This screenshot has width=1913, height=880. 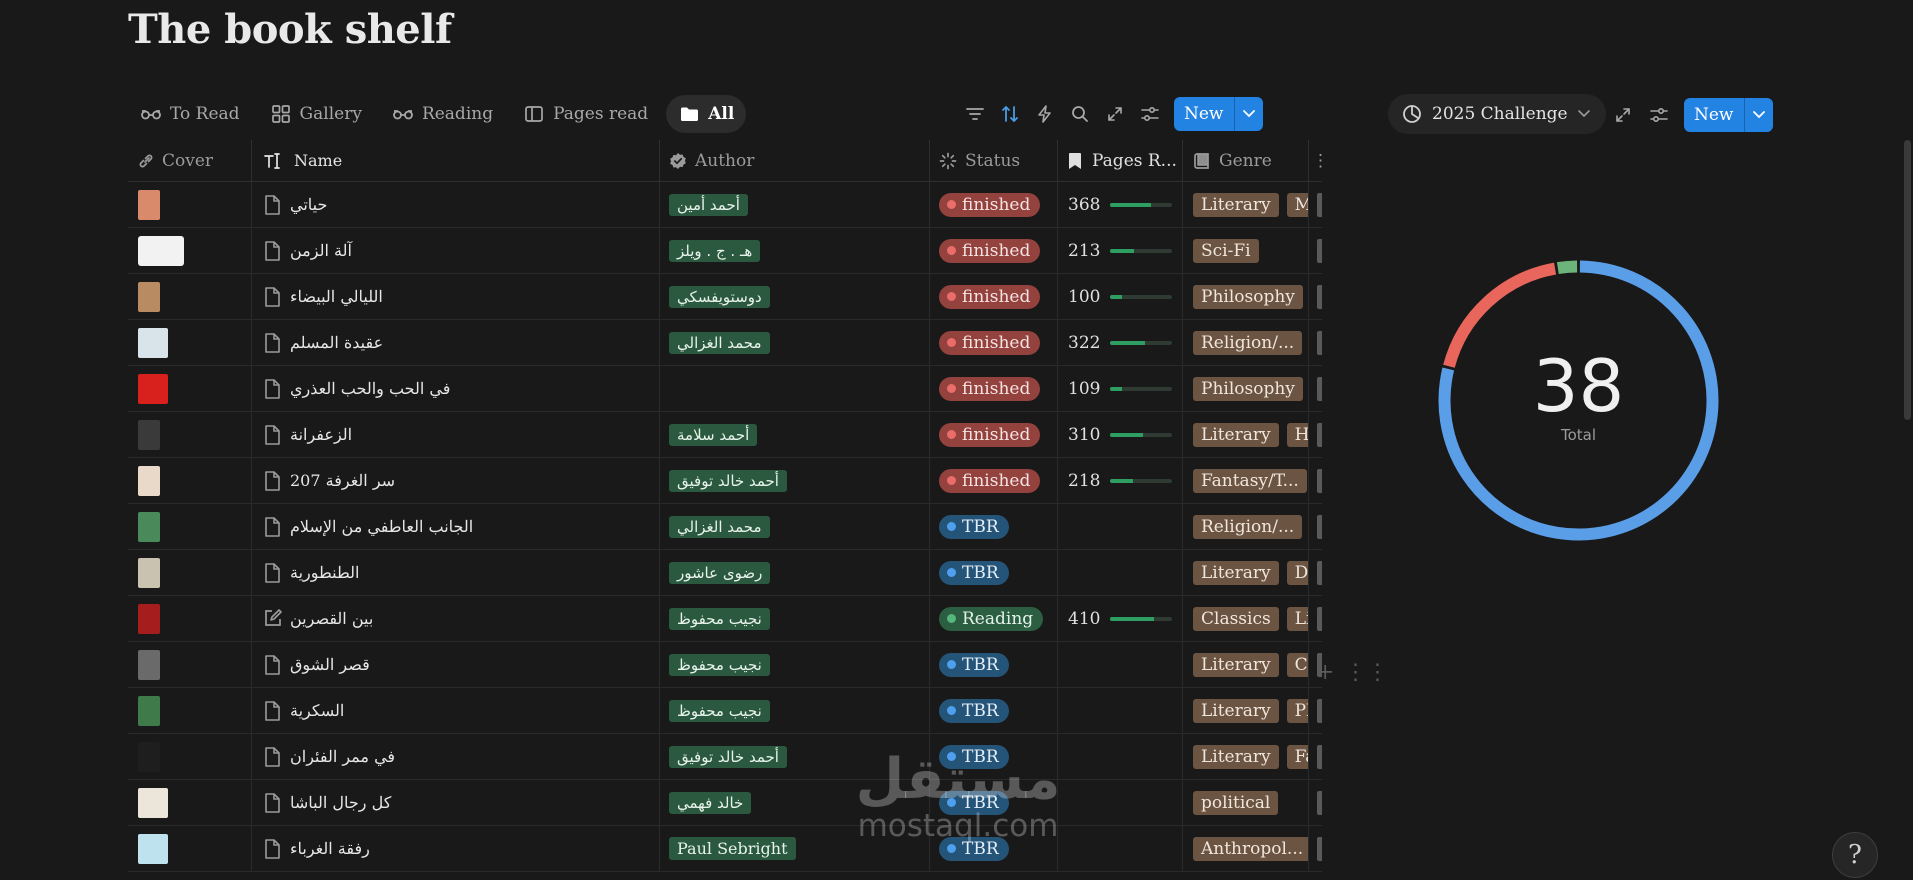 What do you see at coordinates (456, 296) in the screenshot?
I see `name-cell: الليالي البيضاء` at bounding box center [456, 296].